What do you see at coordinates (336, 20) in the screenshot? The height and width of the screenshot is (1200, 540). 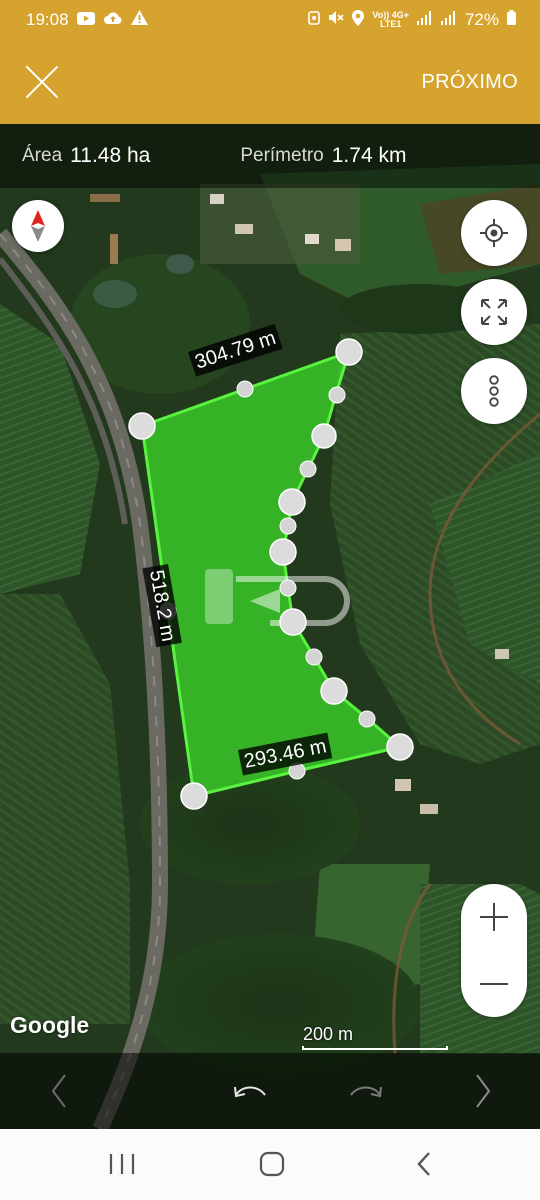 I see `mute-icon` at bounding box center [336, 20].